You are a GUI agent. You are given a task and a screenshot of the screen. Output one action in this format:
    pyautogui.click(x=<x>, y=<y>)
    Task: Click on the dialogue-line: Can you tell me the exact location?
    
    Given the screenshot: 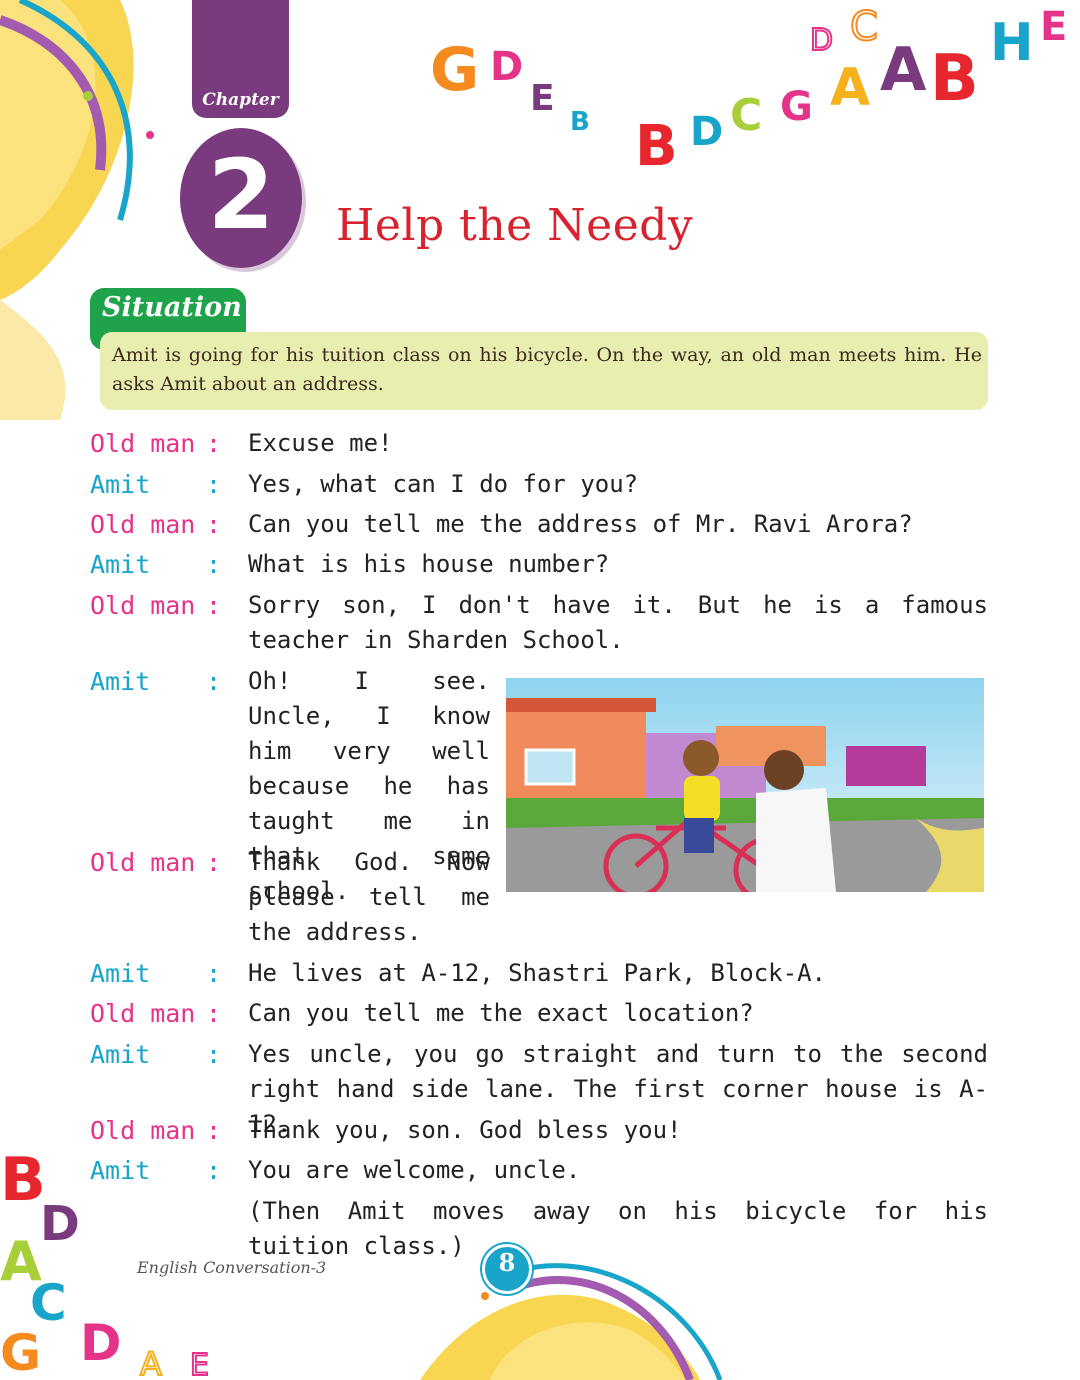 What is the action you would take?
    pyautogui.click(x=501, y=1013)
    